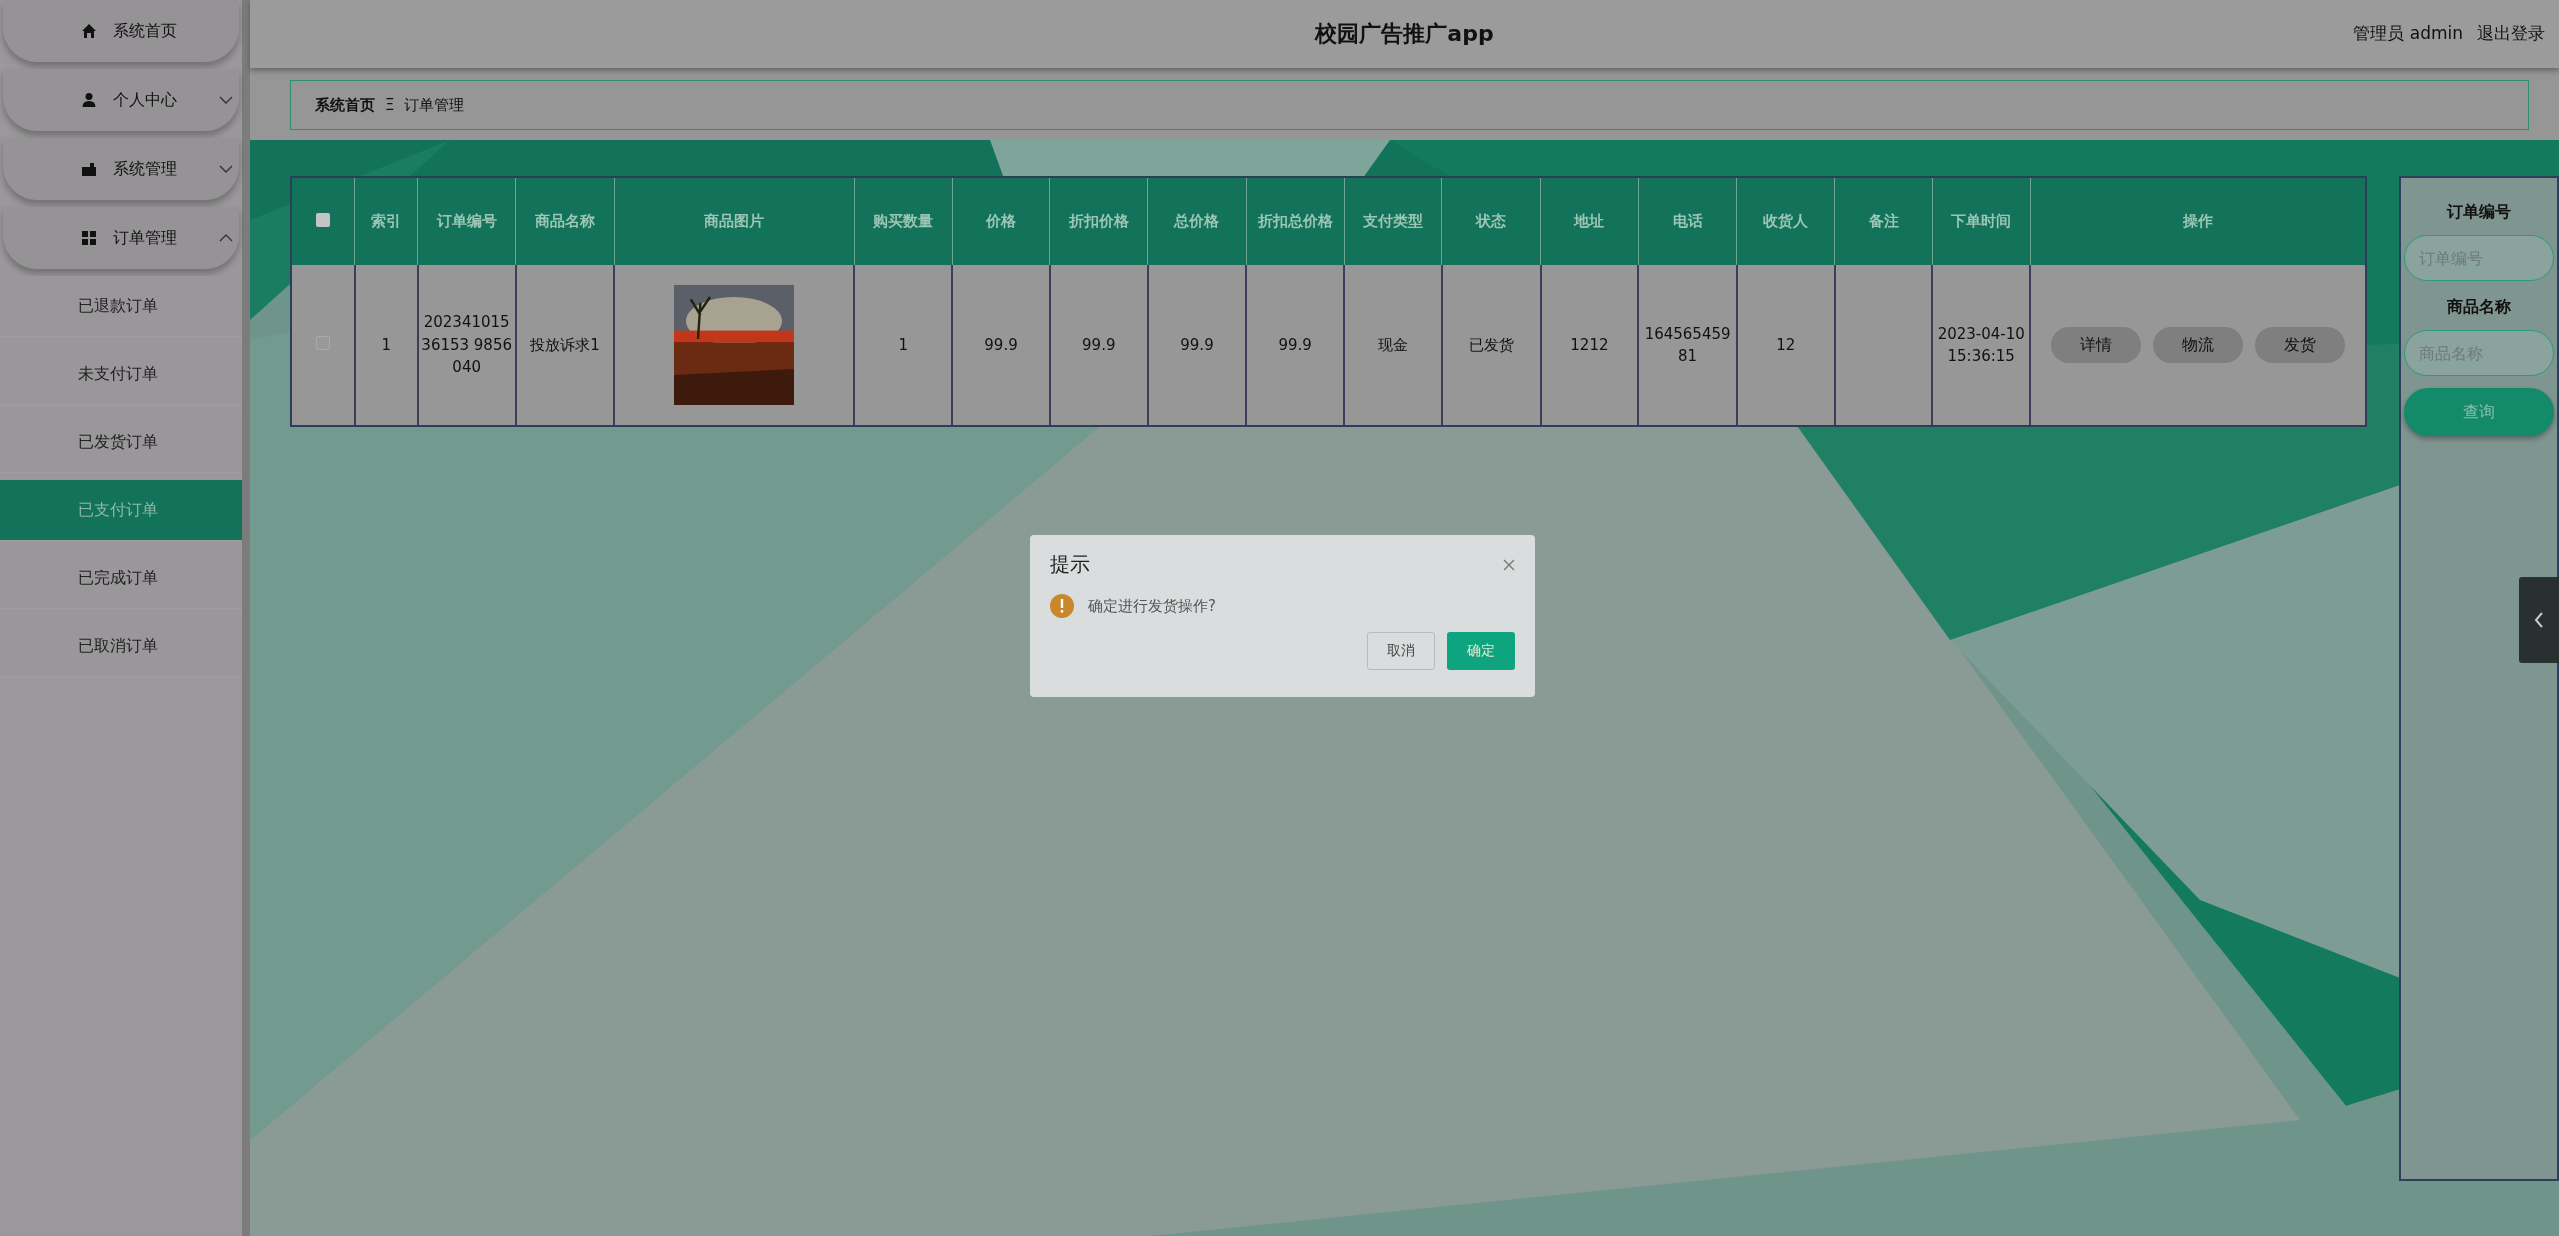 The width and height of the screenshot is (2559, 1236). I want to click on user-label: 管理员 admin, so click(2408, 33).